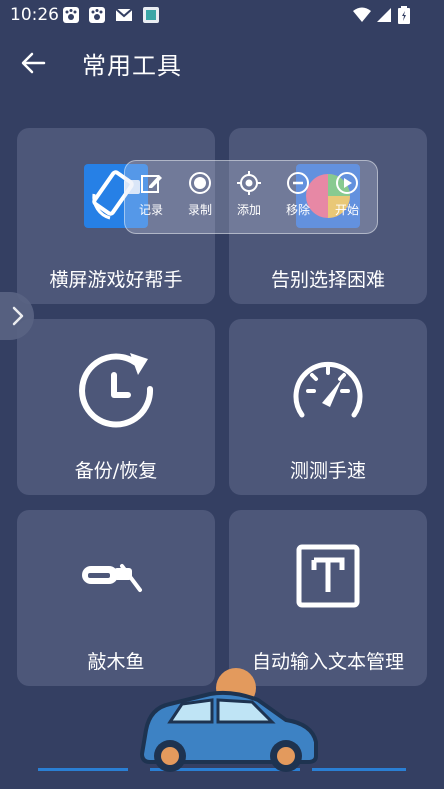  What do you see at coordinates (199, 210) in the screenshot?
I see `screen-record-label: 录制` at bounding box center [199, 210].